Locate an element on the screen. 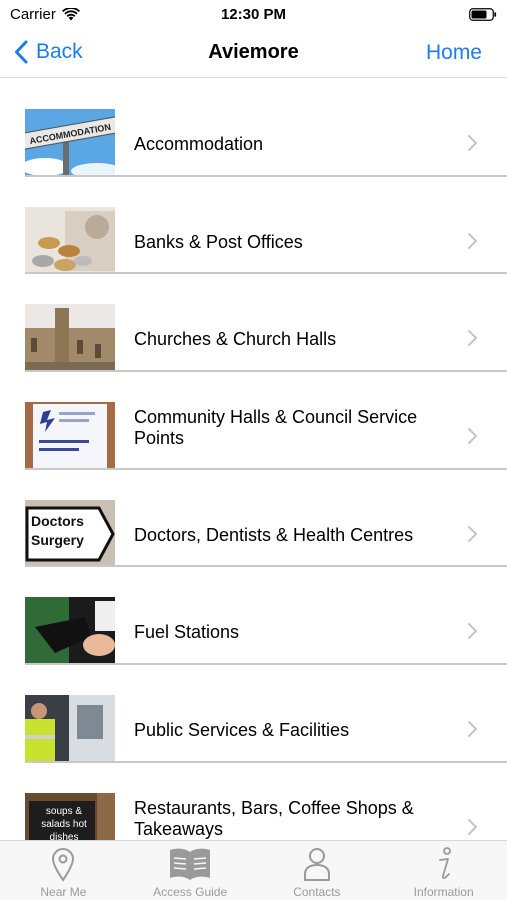 The image size is (507, 900). status-time: 12:30 PM is located at coordinates (253, 14).